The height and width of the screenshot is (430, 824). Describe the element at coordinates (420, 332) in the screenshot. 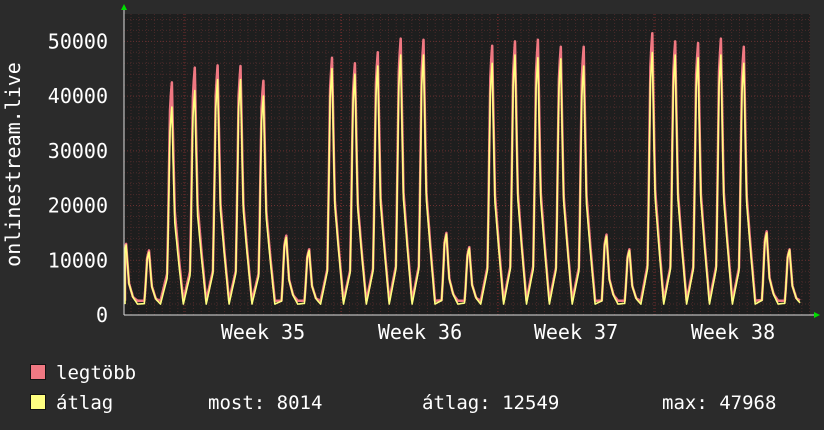

I see `x-tick-label: Week 36` at that location.